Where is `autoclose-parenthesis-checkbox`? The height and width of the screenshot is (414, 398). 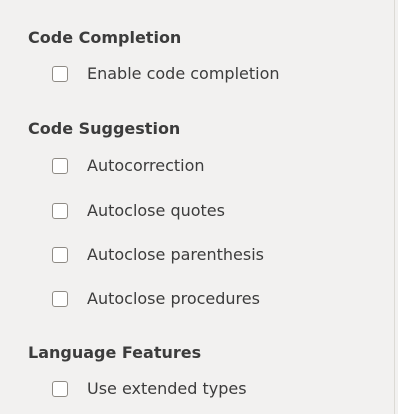 autoclose-parenthesis-checkbox is located at coordinates (60, 255).